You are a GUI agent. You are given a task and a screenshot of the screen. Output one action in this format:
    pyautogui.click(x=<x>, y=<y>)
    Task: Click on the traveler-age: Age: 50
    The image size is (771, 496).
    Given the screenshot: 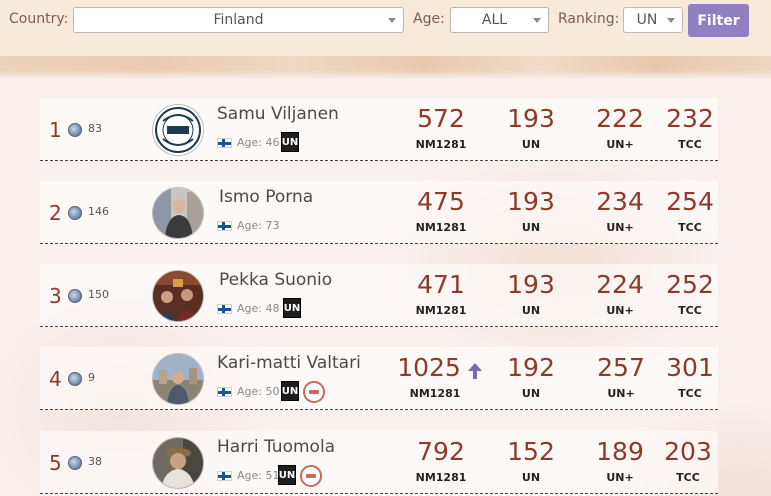 What is the action you would take?
    pyautogui.click(x=258, y=391)
    